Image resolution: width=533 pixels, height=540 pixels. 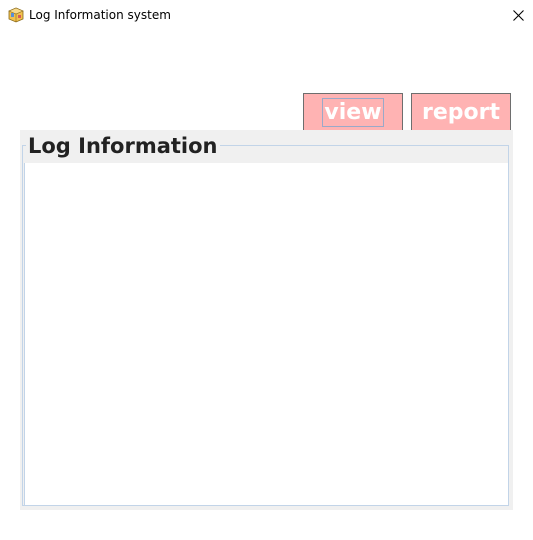 What do you see at coordinates (123, 146) in the screenshot?
I see `group-title: Log Information` at bounding box center [123, 146].